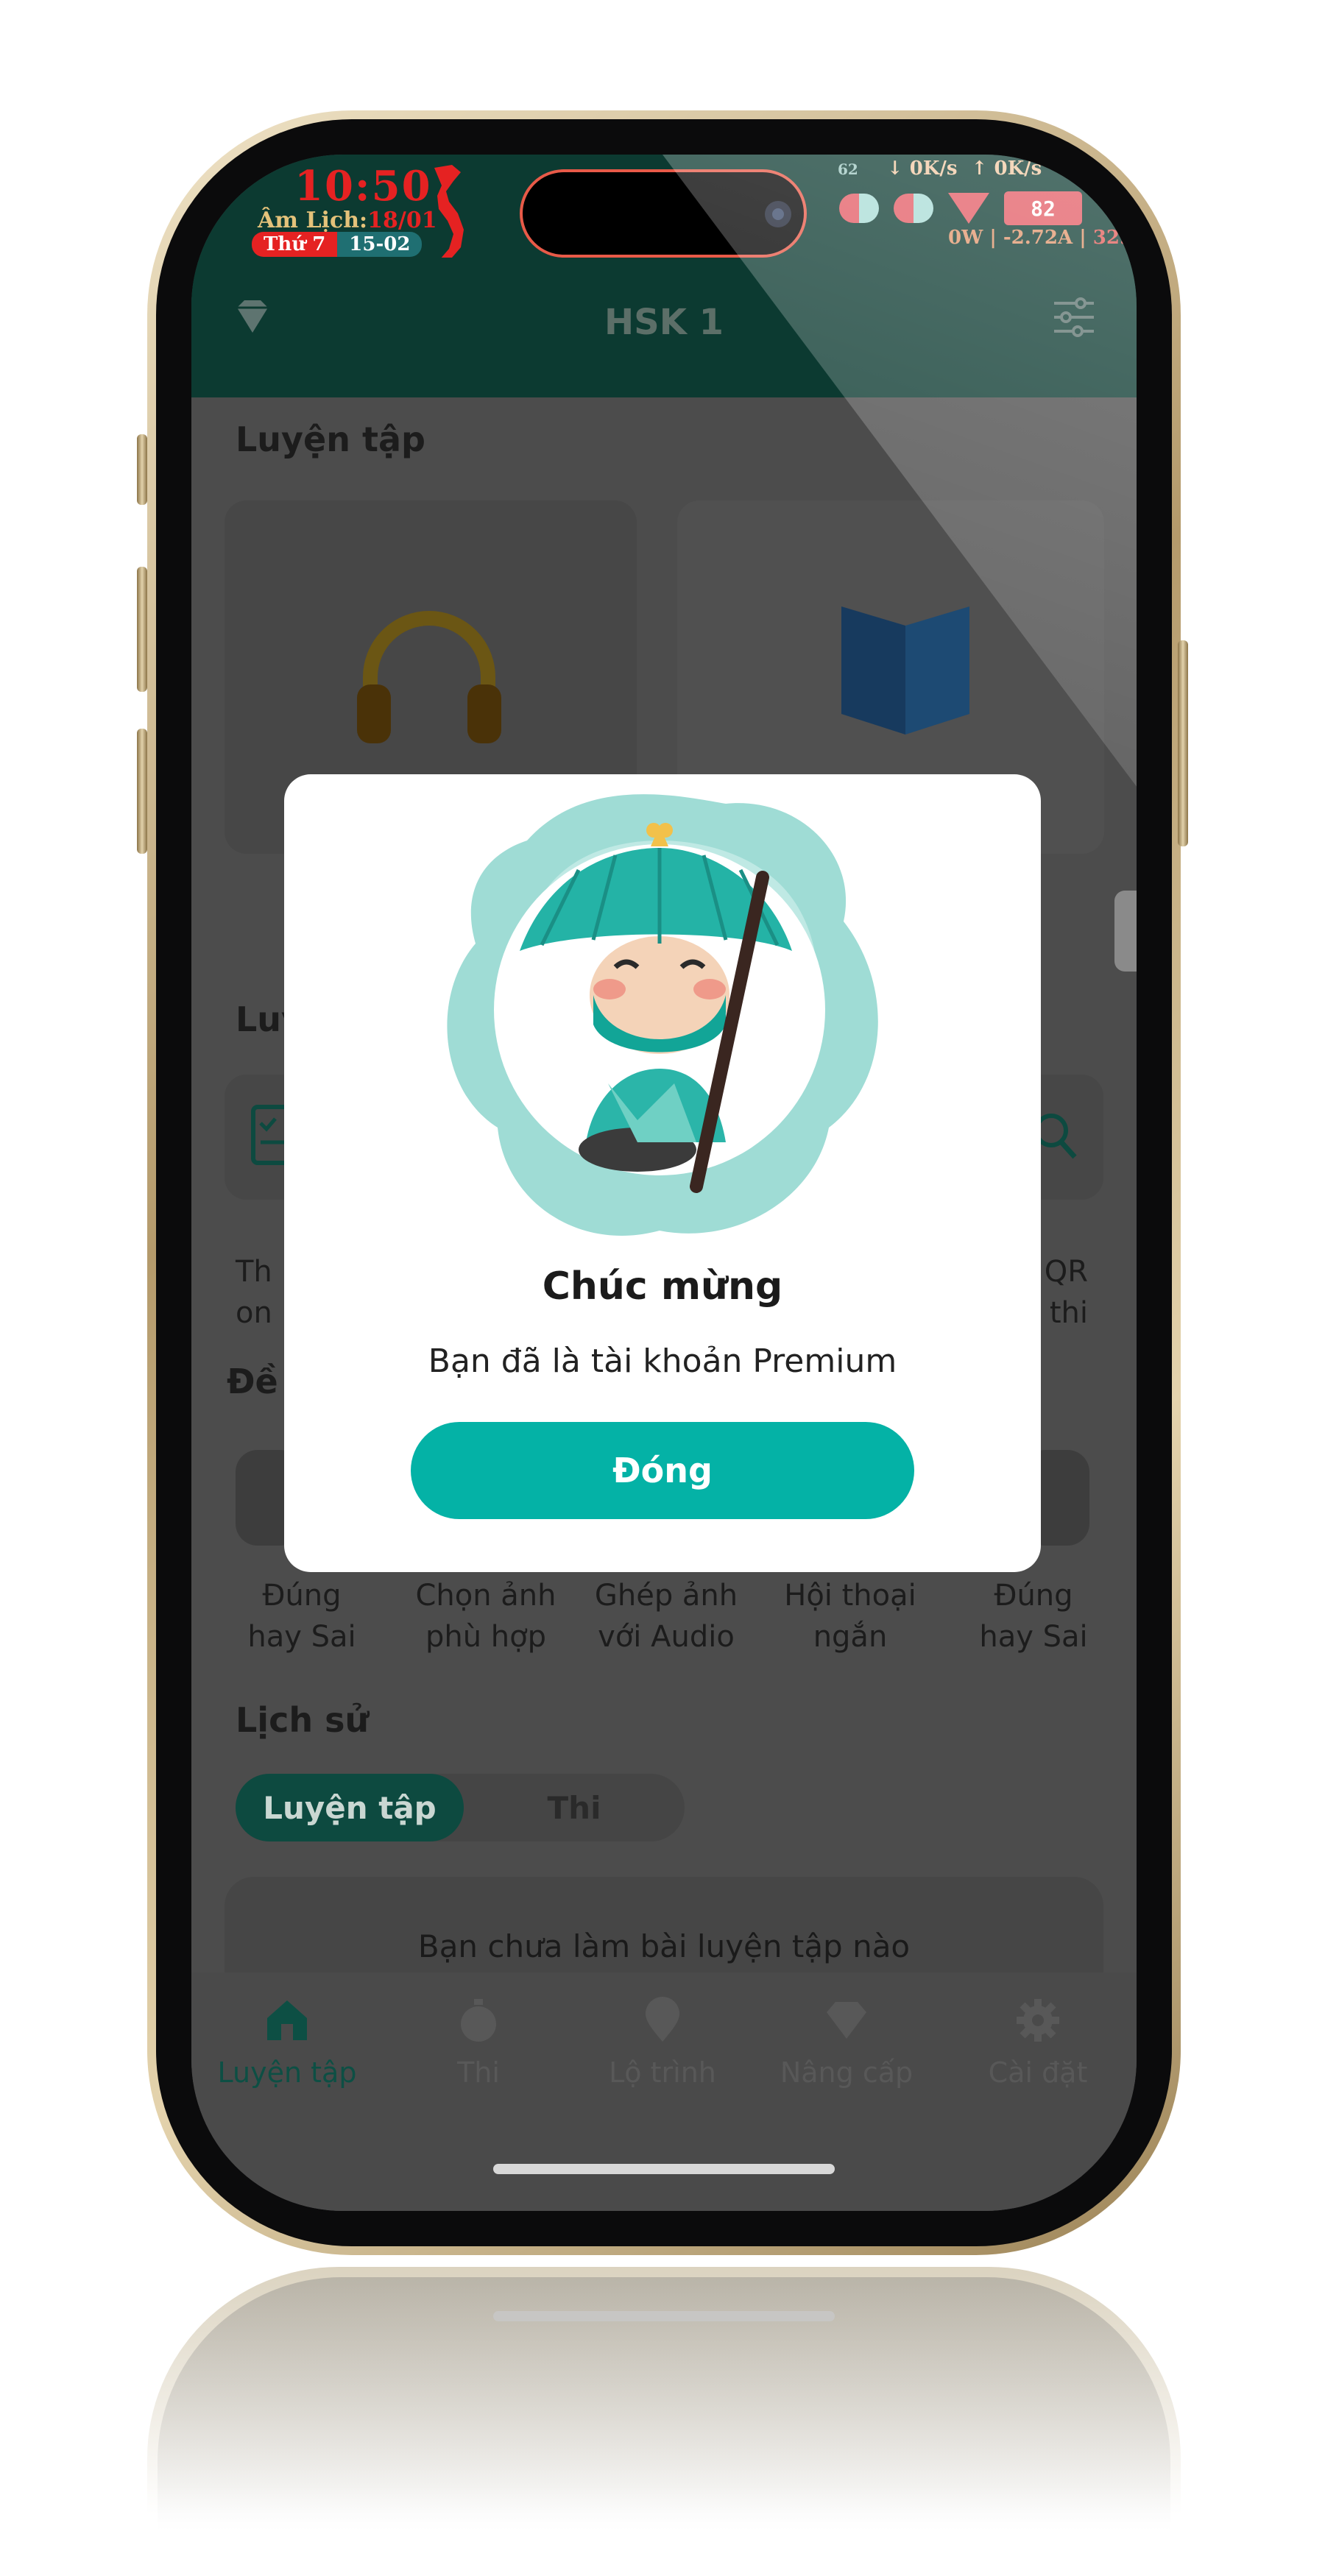 The image size is (1325, 2576). Describe the element at coordinates (330, 439) in the screenshot. I see `practice-section-title: Luyện tập` at that location.